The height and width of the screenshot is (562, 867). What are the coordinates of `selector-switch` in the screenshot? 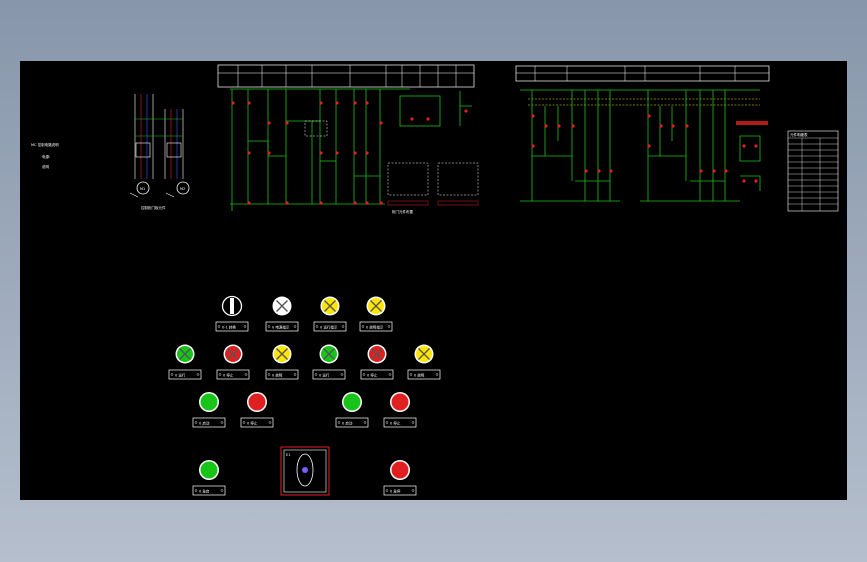 It's located at (232, 306).